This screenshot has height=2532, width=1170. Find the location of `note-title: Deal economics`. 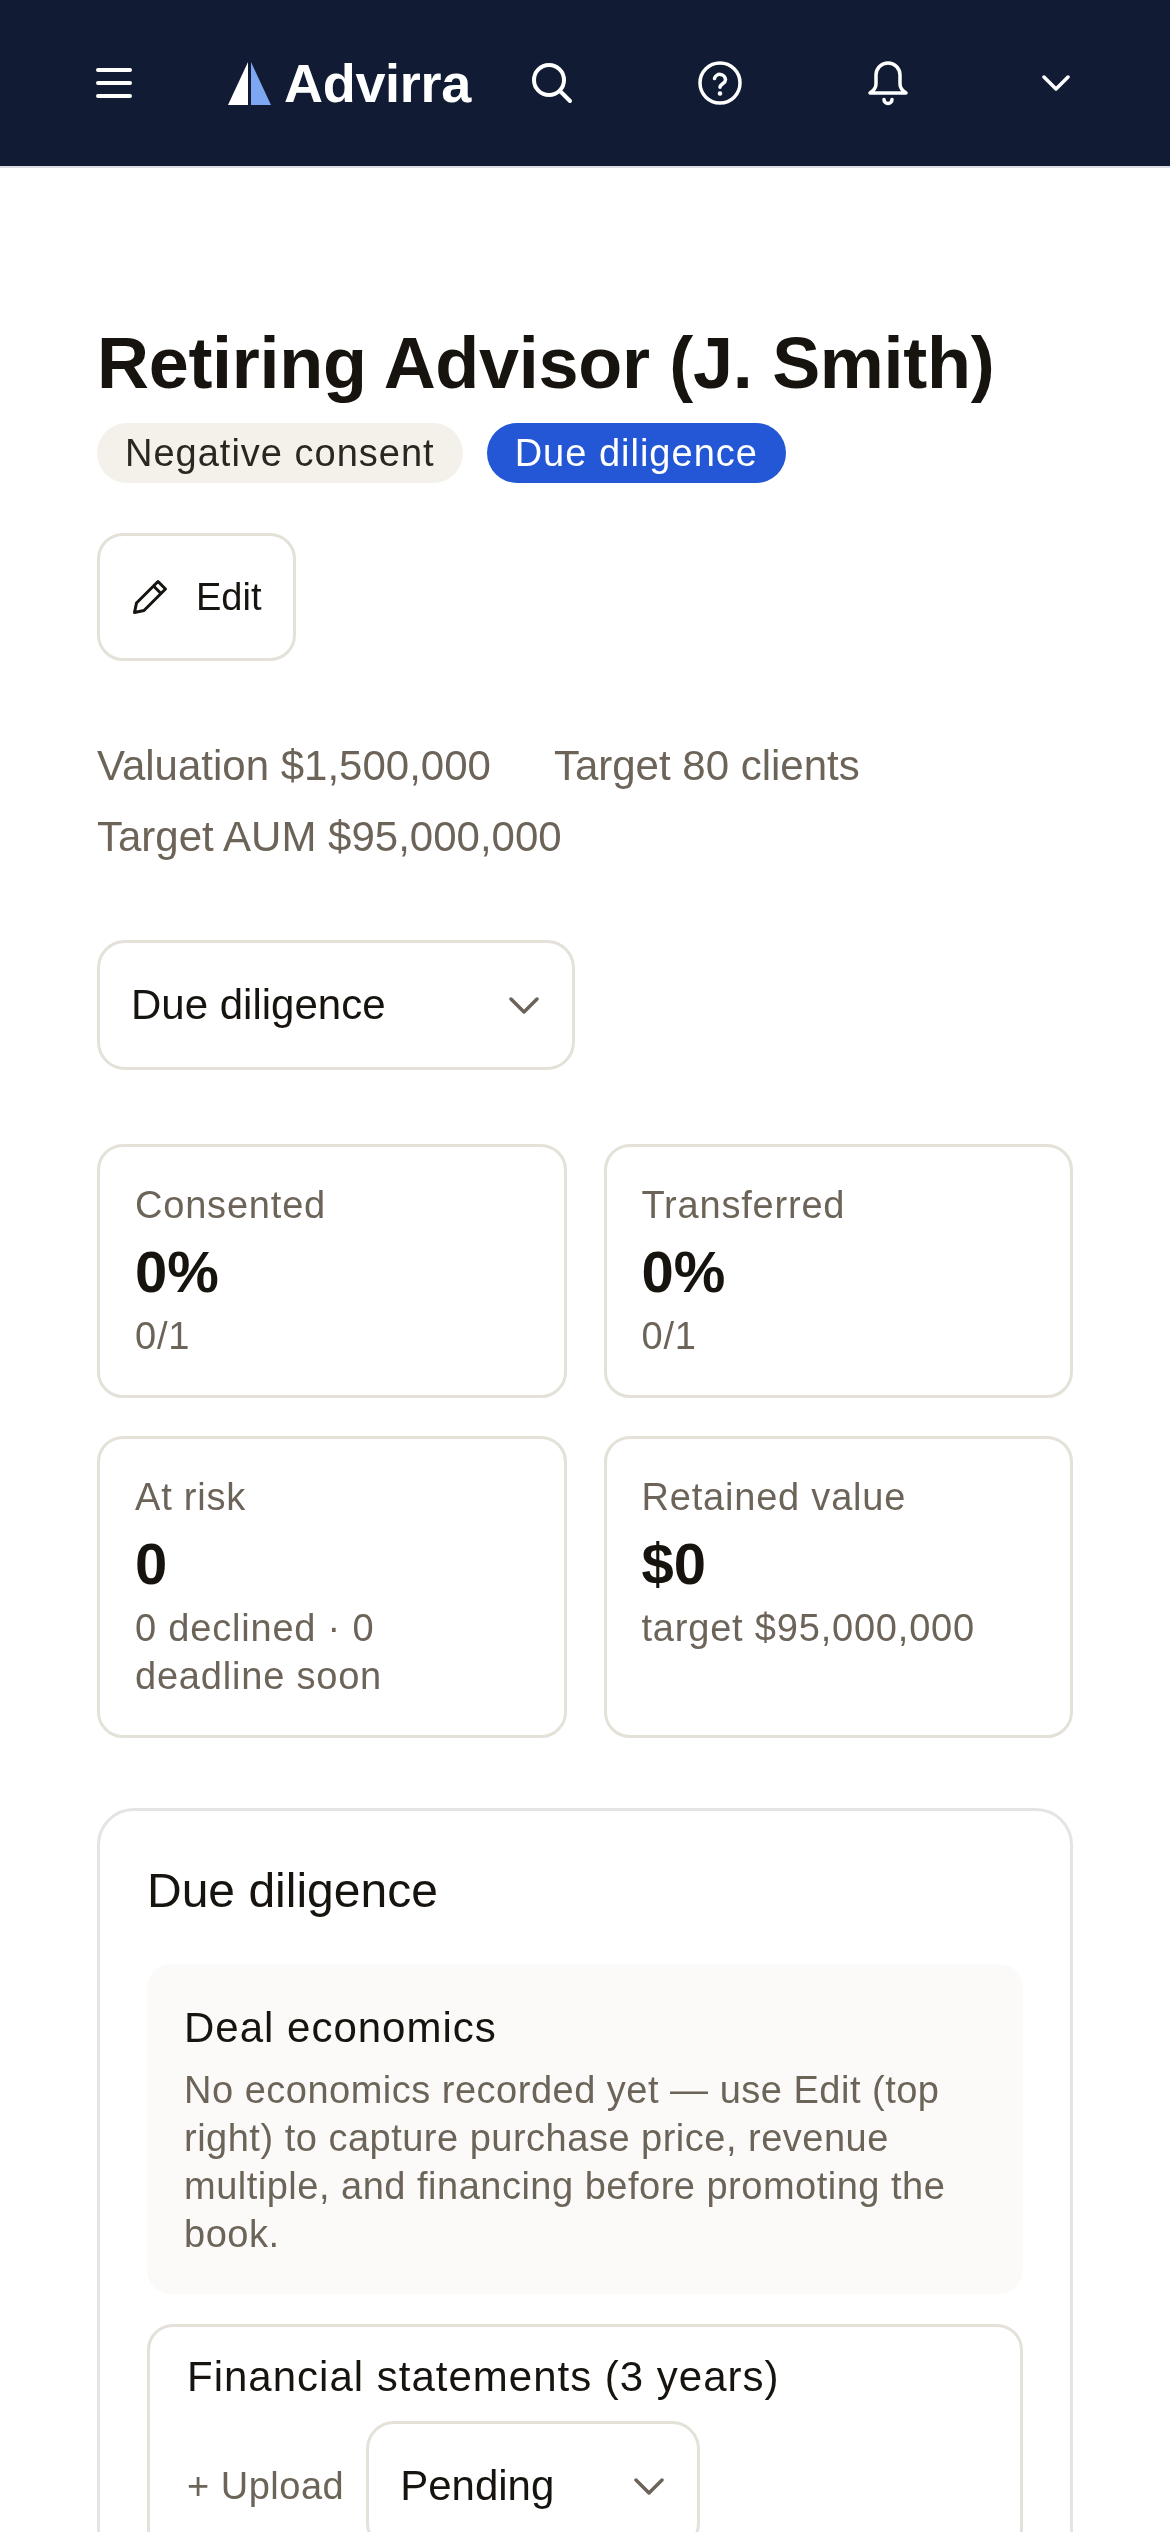

note-title: Deal economics is located at coordinates (341, 2028).